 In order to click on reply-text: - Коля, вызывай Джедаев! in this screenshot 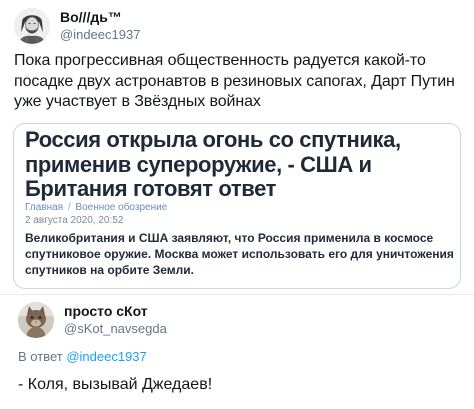, I will do `click(115, 384)`.